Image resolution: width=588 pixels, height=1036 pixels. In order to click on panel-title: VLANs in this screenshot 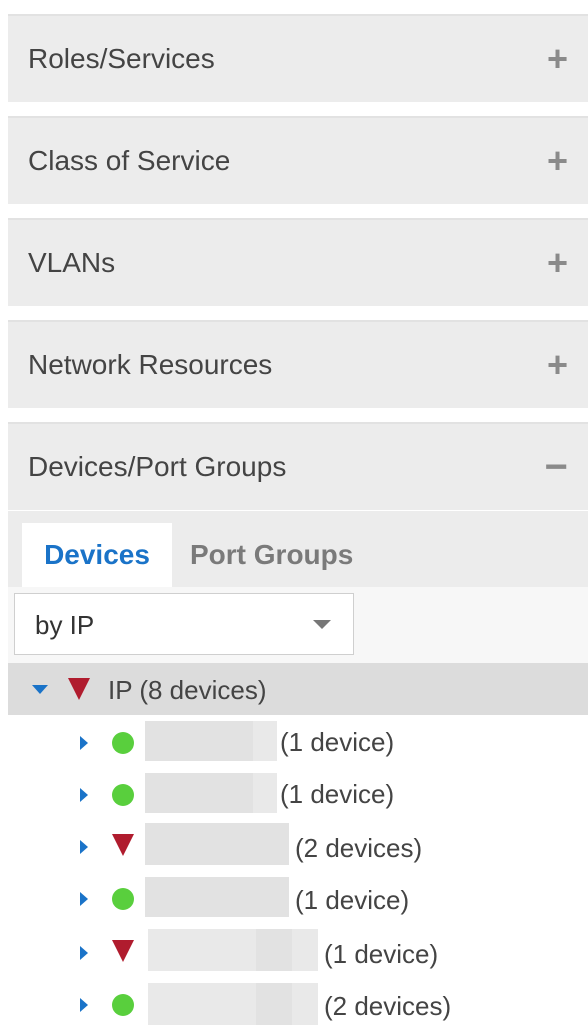, I will do `click(72, 262)`.